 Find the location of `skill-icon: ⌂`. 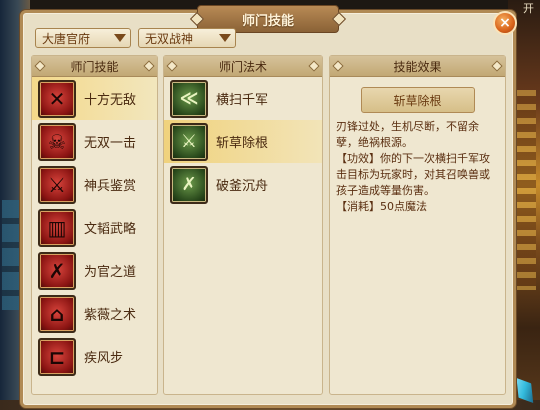

skill-icon: ⌂ is located at coordinates (57, 313).